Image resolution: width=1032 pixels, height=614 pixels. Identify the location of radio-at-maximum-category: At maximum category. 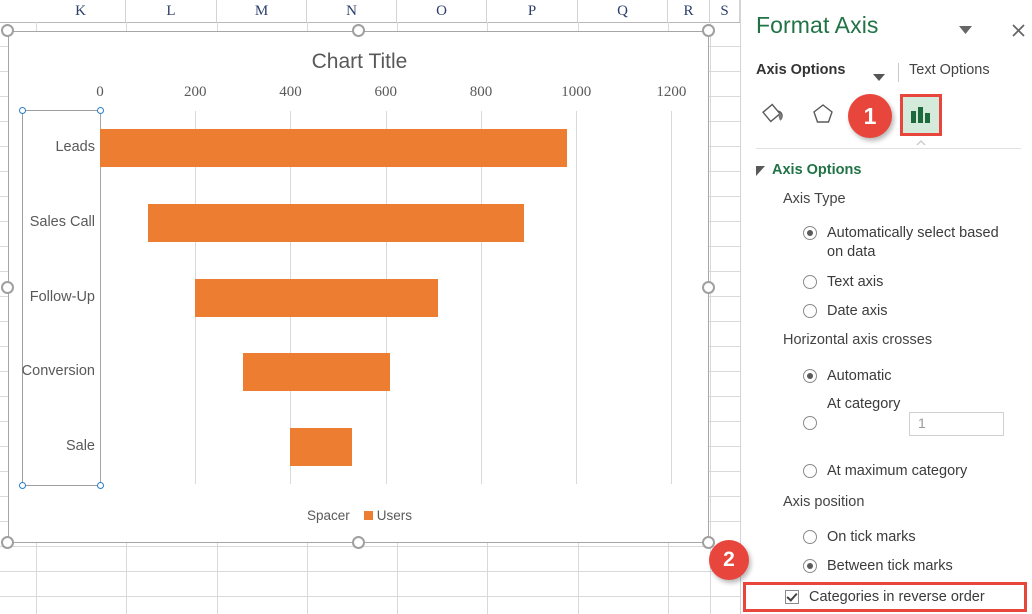
(885, 471).